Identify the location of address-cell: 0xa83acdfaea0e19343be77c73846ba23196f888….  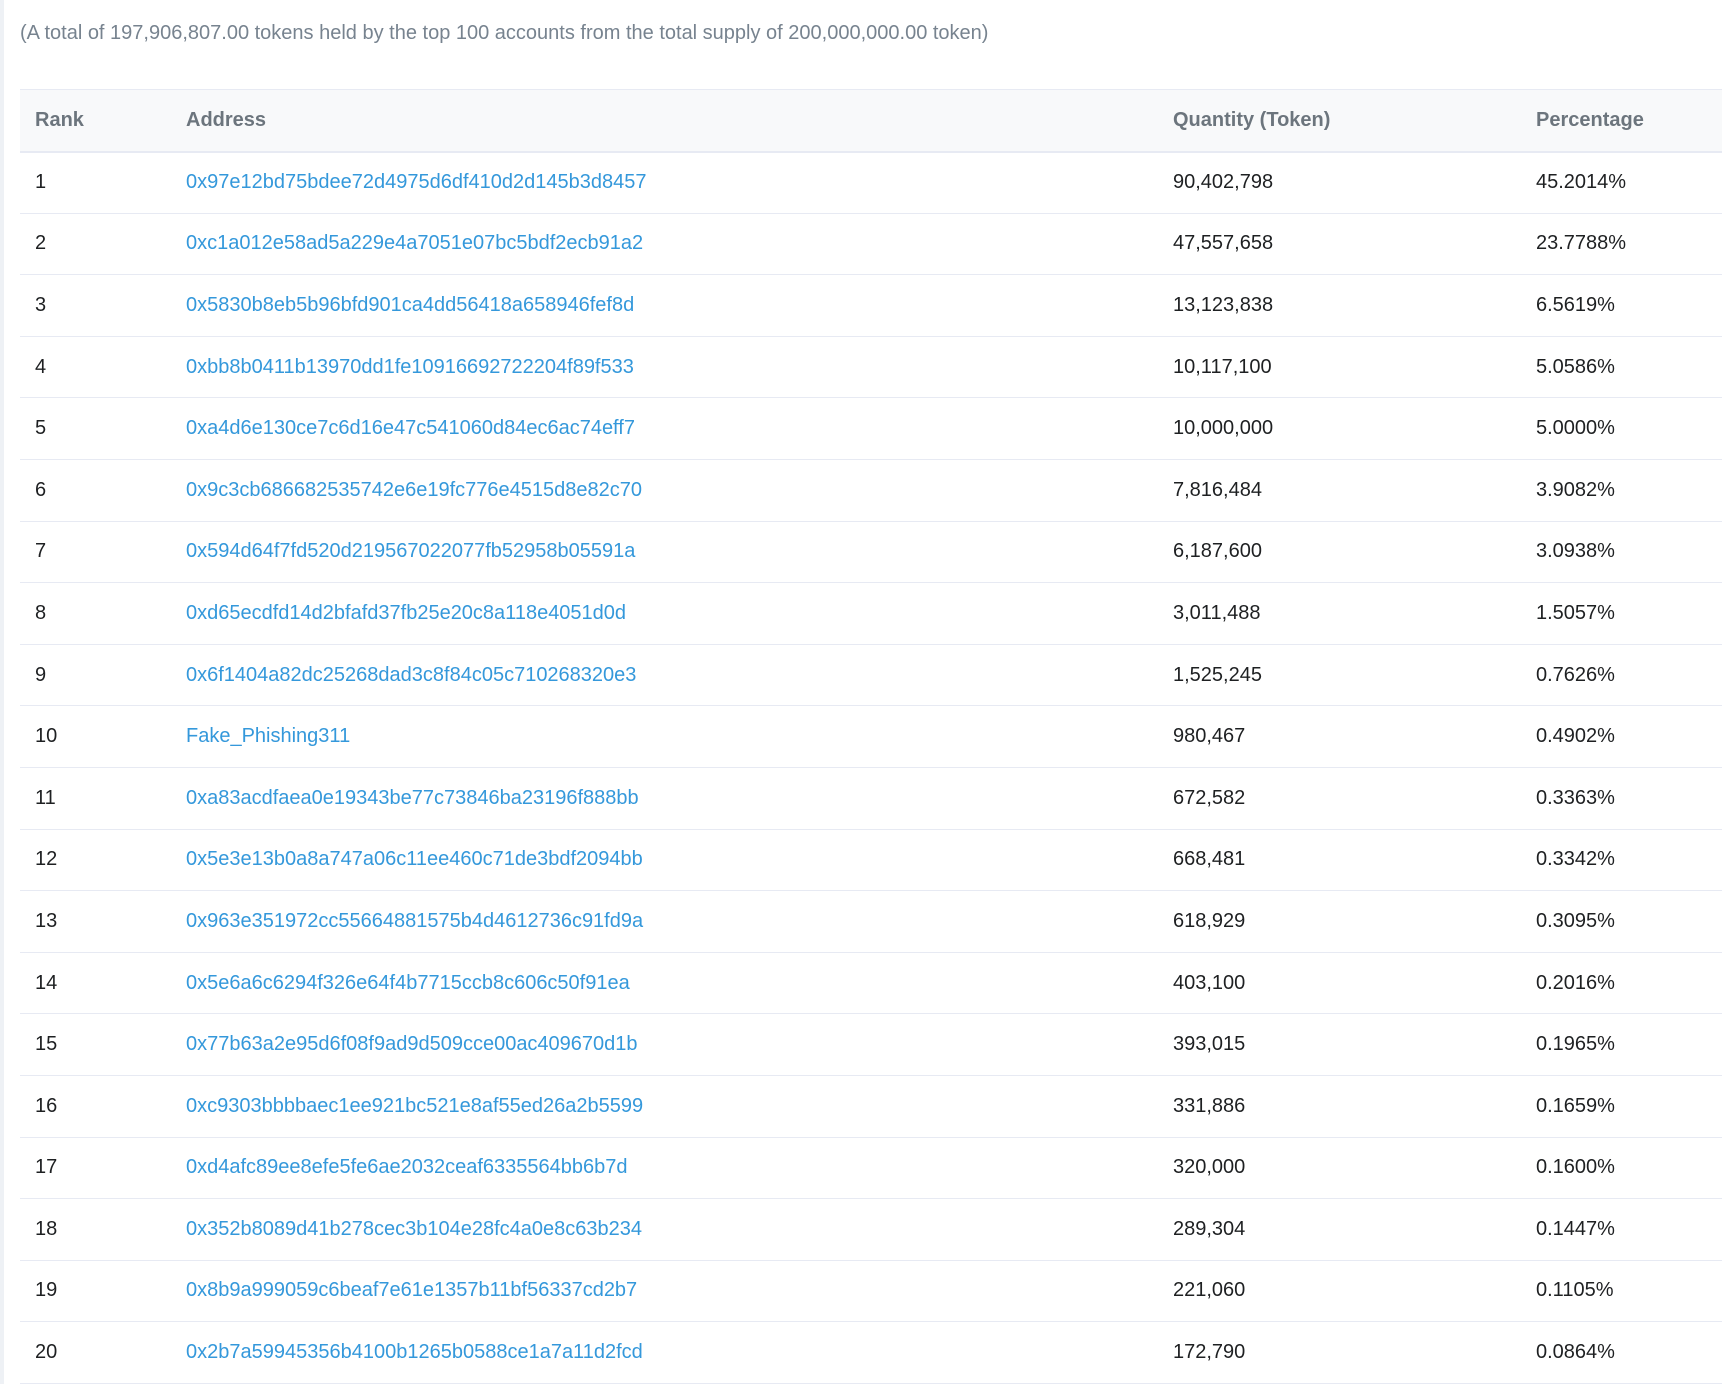
(664, 798).